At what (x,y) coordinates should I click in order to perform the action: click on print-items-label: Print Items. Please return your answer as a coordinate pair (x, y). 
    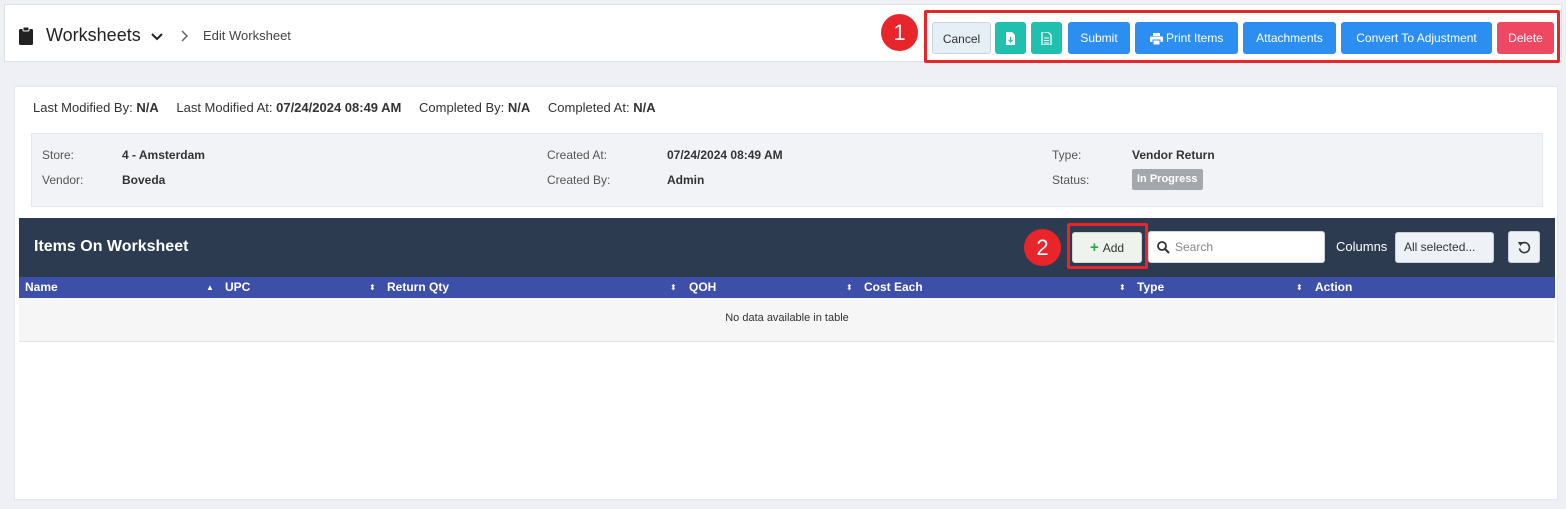
    Looking at the image, I should click on (1194, 38).